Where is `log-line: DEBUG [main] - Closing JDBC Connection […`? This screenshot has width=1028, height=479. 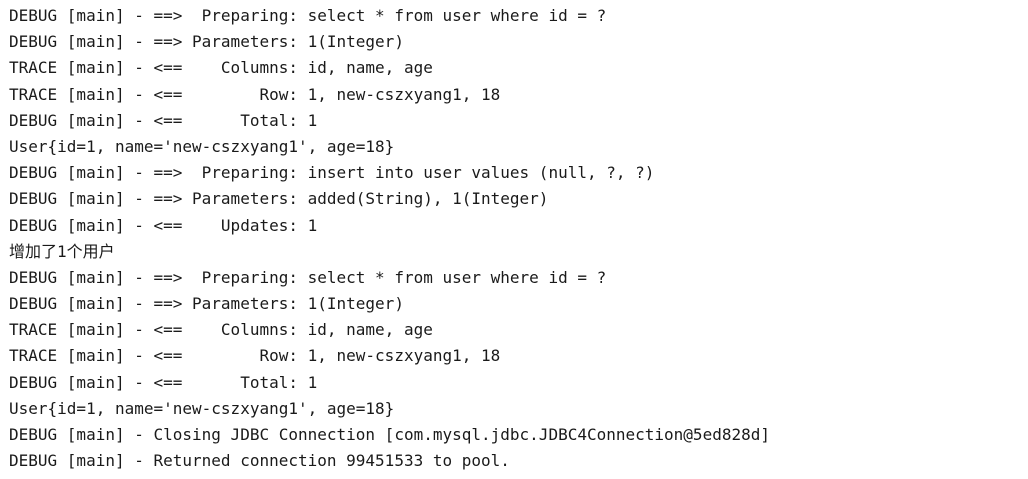 log-line: DEBUG [main] - Closing JDBC Connection [… is located at coordinates (389, 434).